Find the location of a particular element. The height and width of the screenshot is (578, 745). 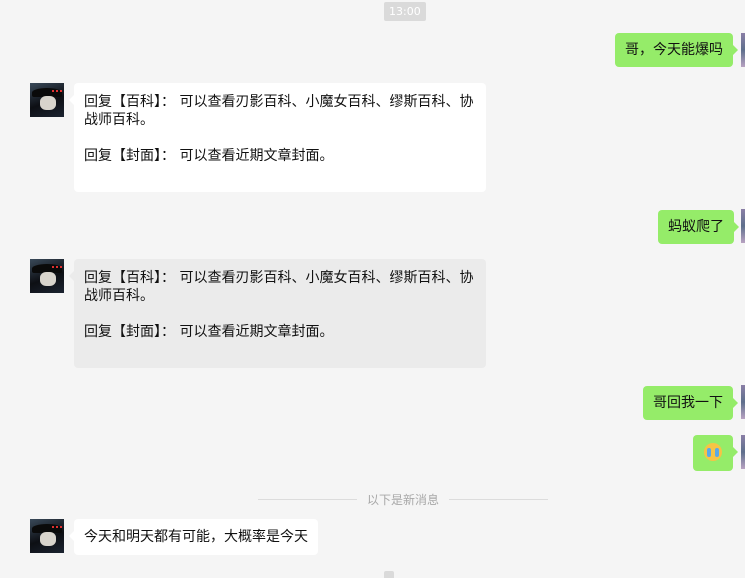

new-messages-divider: 以下是新消息 is located at coordinates (403, 499).